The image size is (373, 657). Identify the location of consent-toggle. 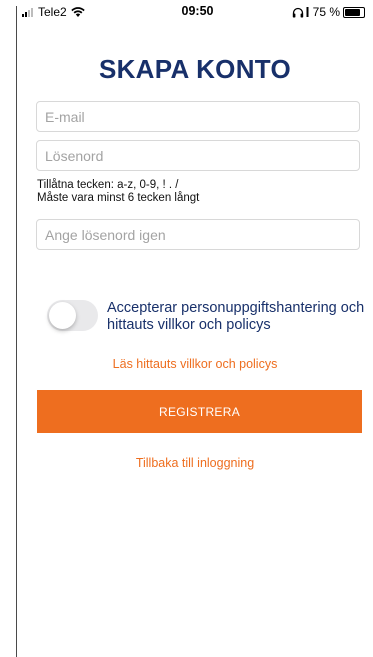
(72, 315).